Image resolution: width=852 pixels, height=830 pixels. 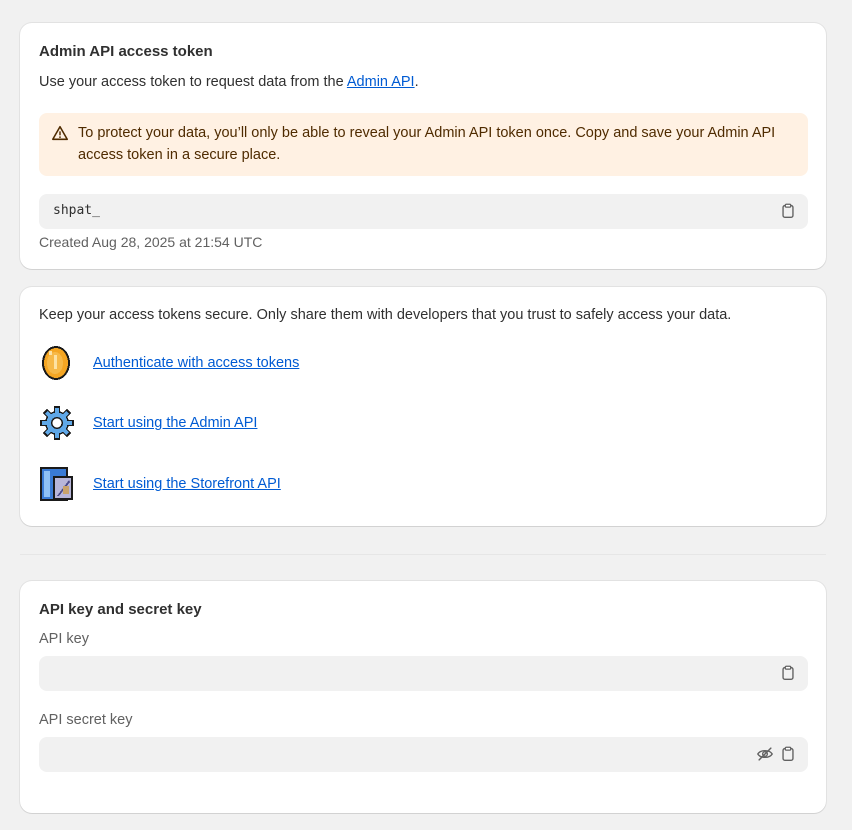 I want to click on created-timestamp: Created Aug 28, 2025 at 21:54 UTC, so click(x=151, y=242).